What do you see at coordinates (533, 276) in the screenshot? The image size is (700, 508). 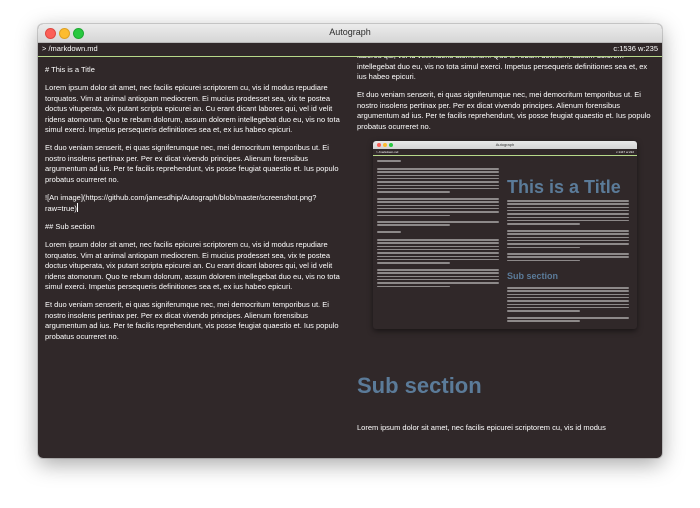 I see `mini-subsection-heading: Sub section` at bounding box center [533, 276].